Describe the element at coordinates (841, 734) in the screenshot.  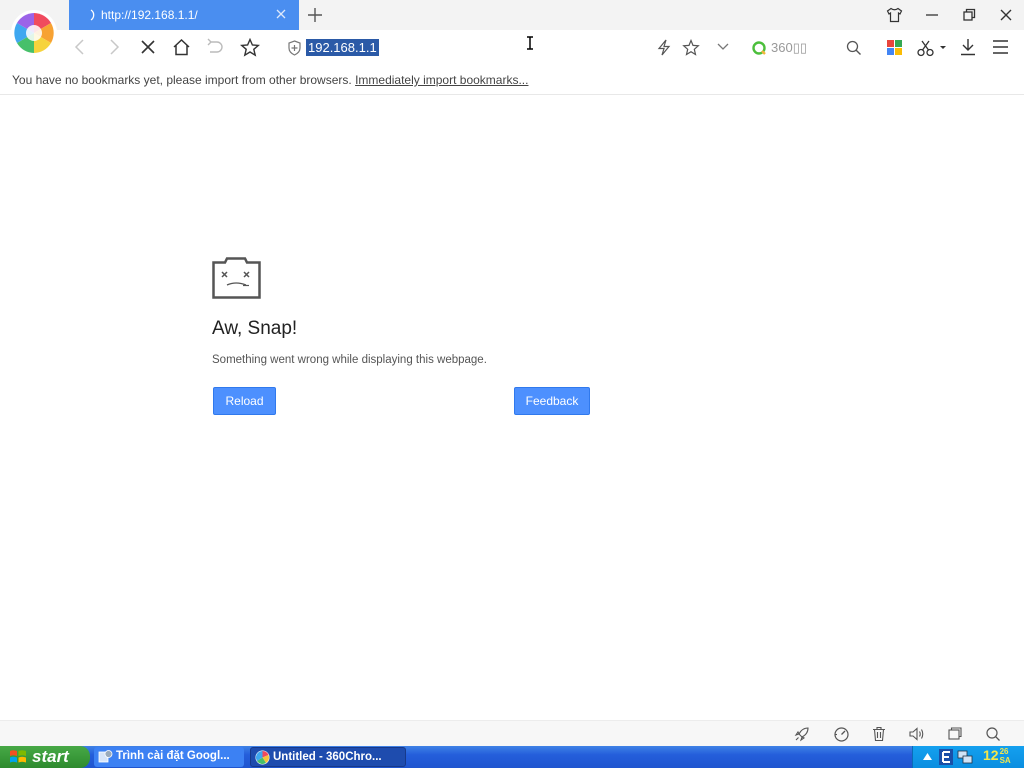
I see `speed-gauge-icon` at that location.